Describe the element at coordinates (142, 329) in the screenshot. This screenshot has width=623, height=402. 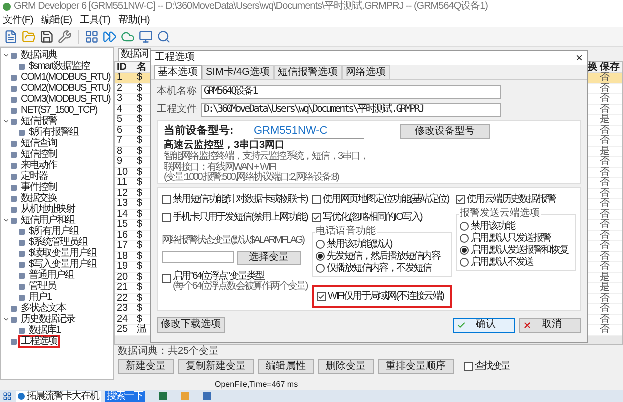
I see `table-cell-text: 温` at that location.